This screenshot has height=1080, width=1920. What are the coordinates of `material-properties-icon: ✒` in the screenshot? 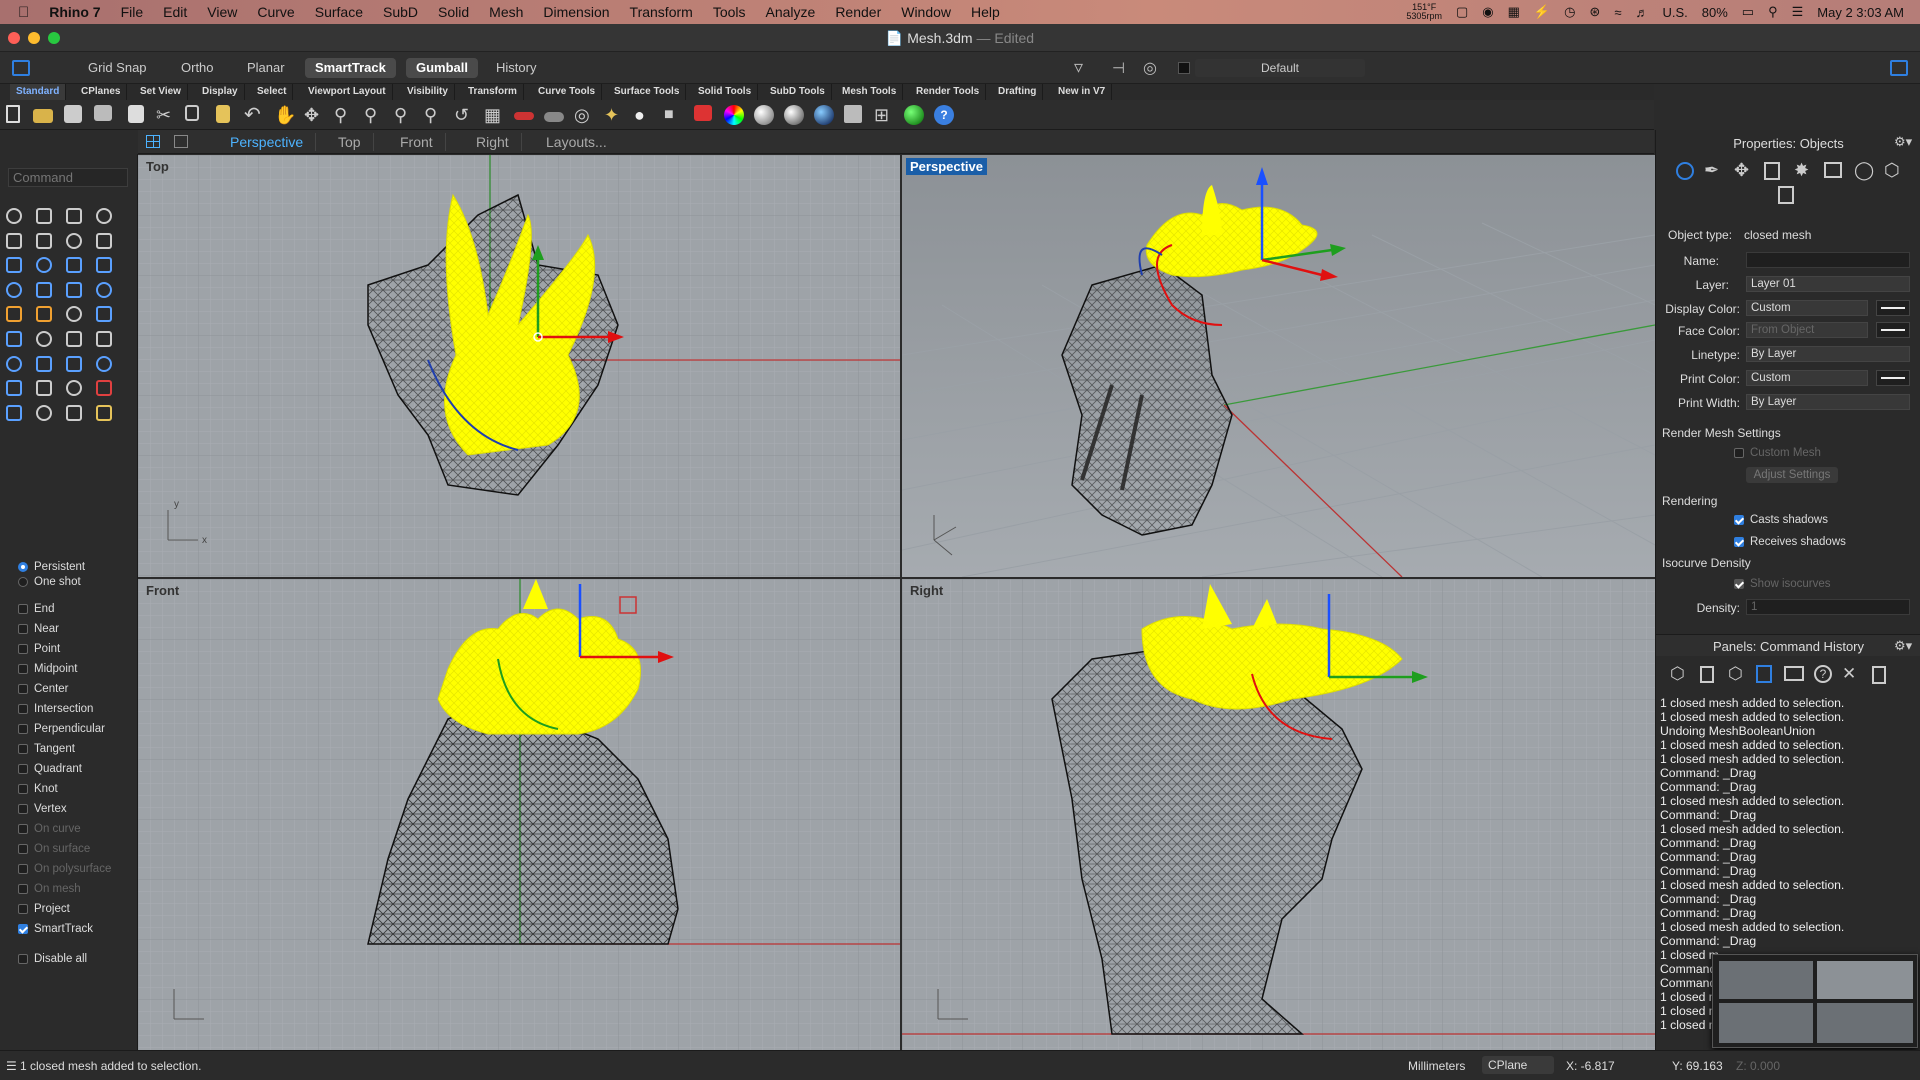 It's located at (1711, 170).